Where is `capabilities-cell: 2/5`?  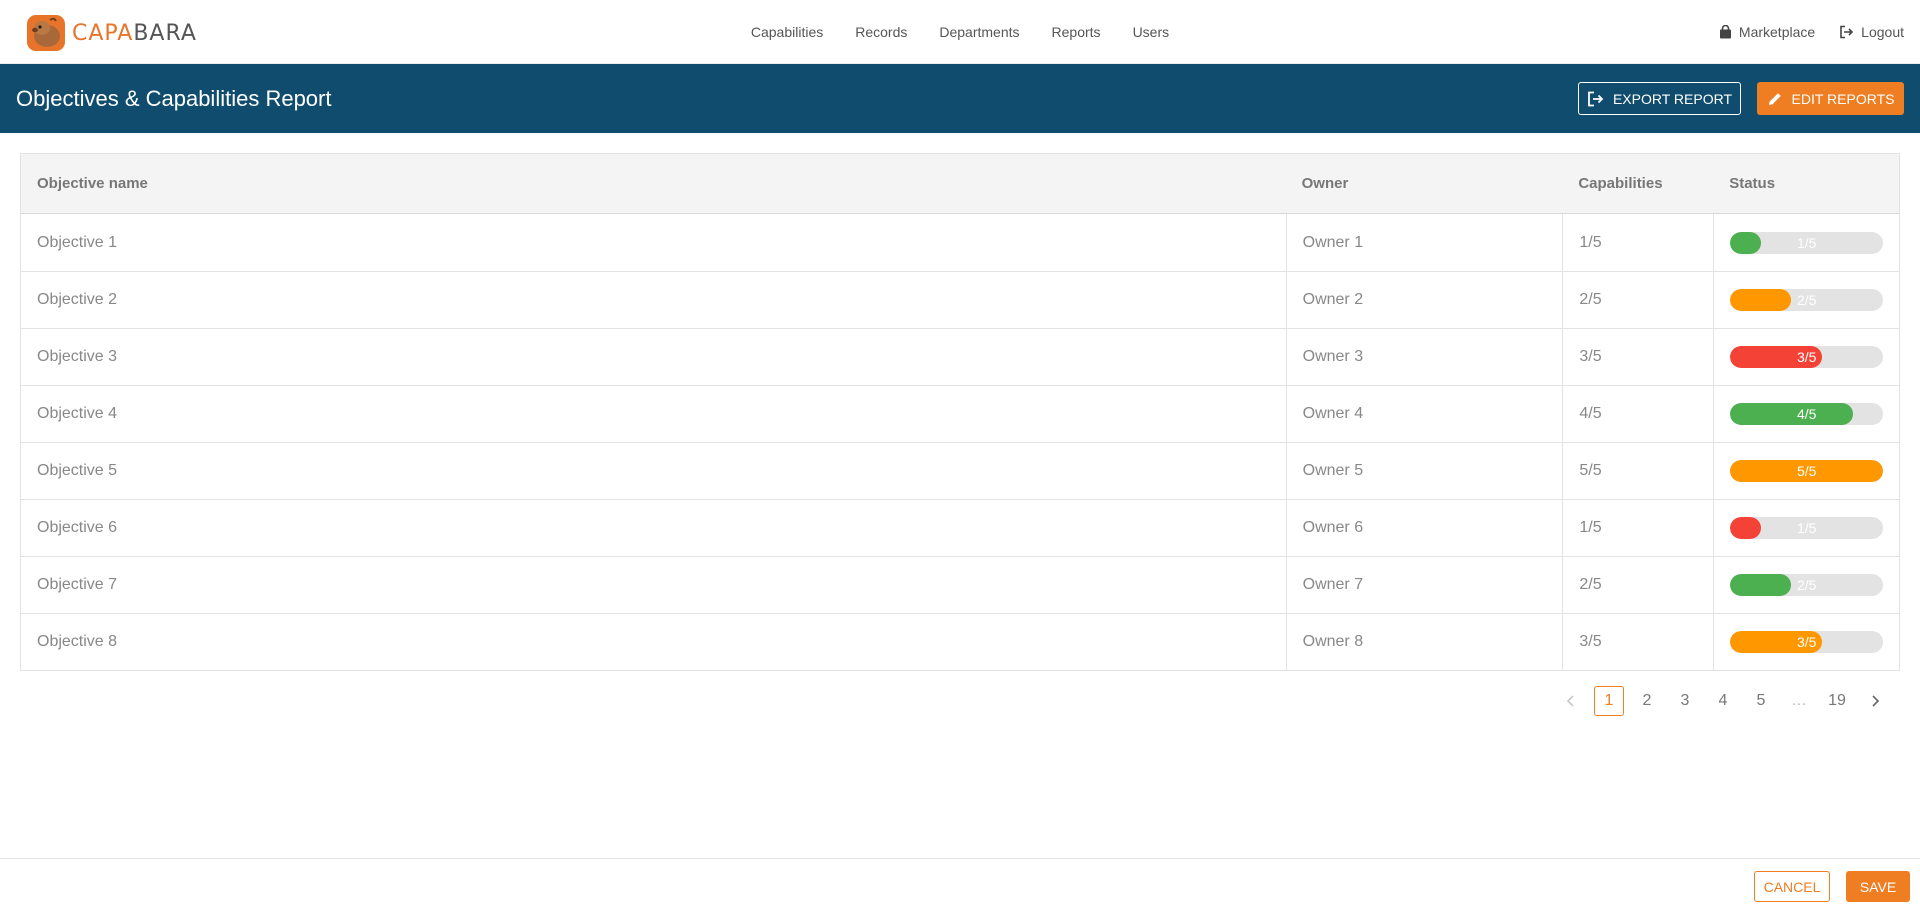
capabilities-cell: 2/5 is located at coordinates (1637, 585).